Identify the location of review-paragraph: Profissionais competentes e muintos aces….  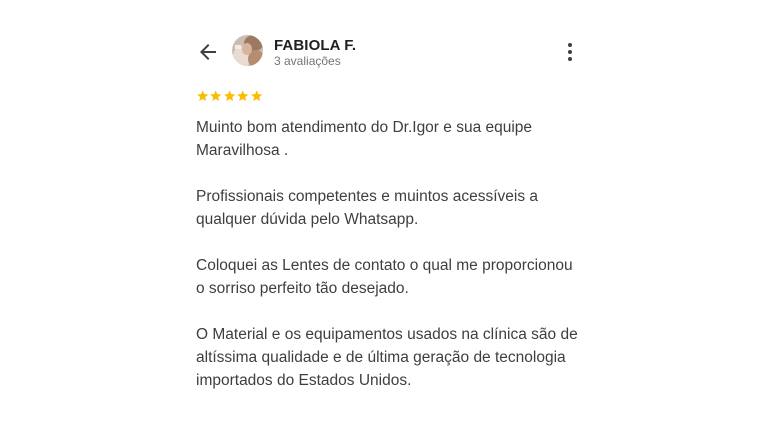
(367, 208).